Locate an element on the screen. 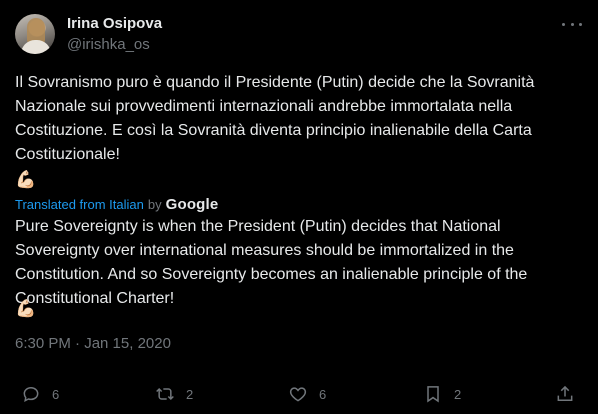 This screenshot has width=598, height=414. avatar is located at coordinates (35, 34).